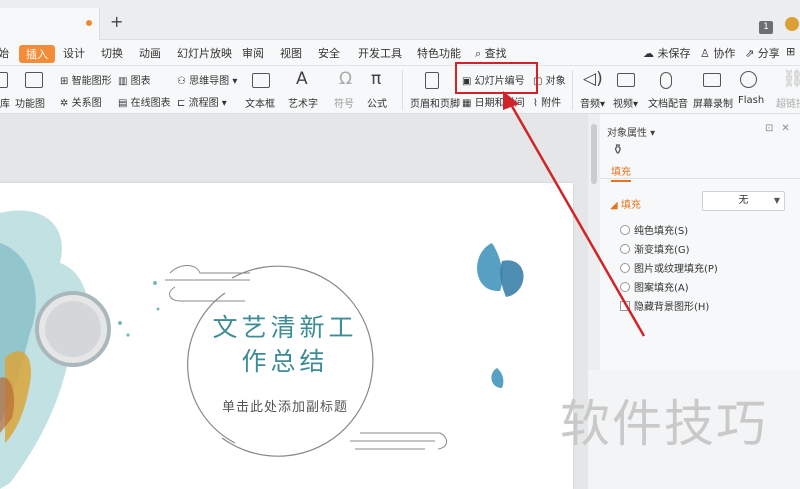  Describe the element at coordinates (204, 53) in the screenshot. I see `menu-slideshow: 幻灯片放映` at that location.